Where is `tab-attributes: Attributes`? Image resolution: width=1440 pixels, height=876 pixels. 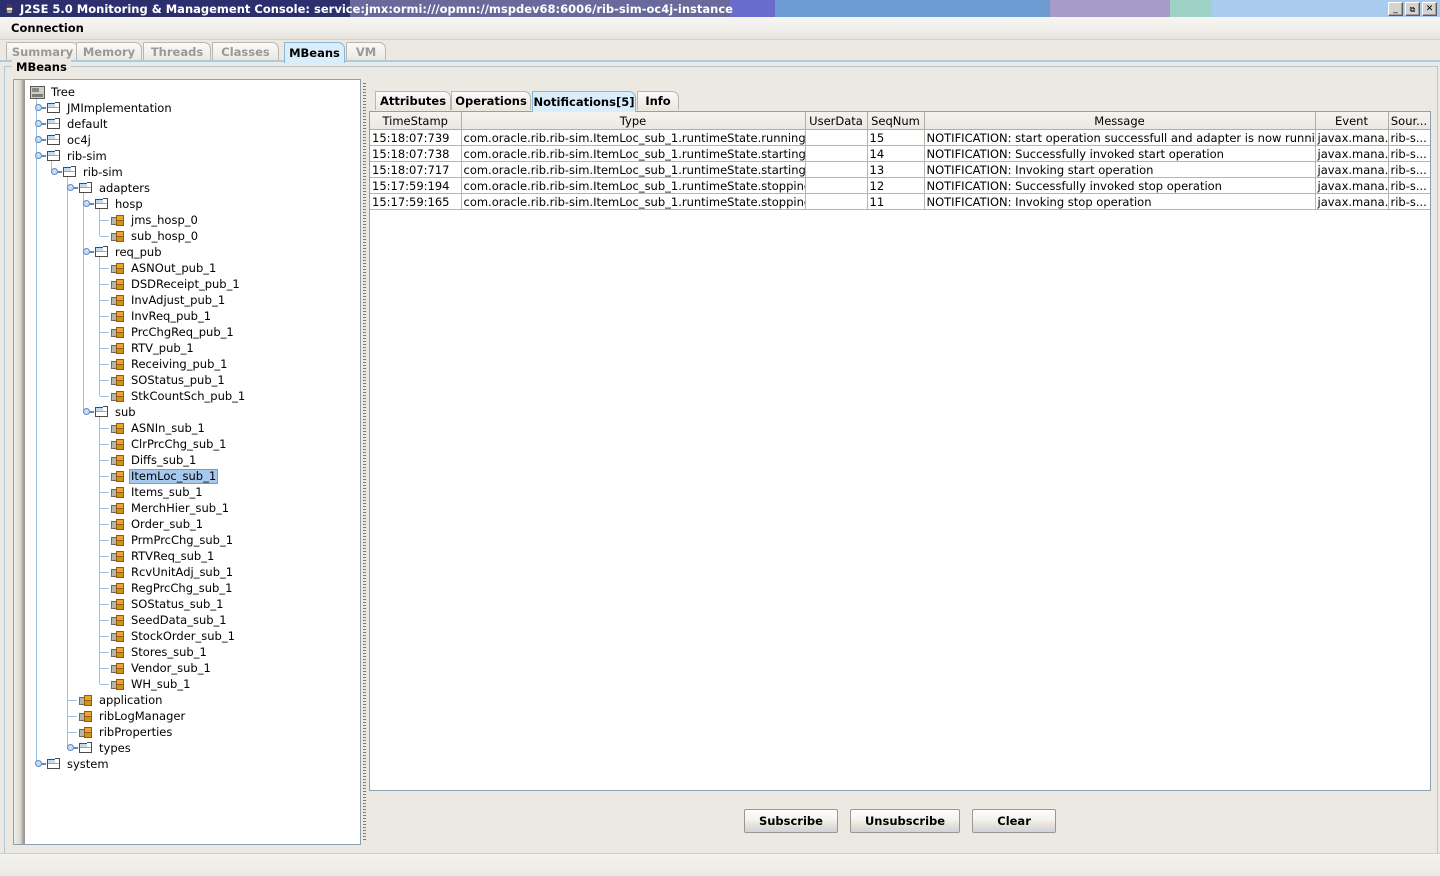 tab-attributes: Attributes is located at coordinates (413, 100).